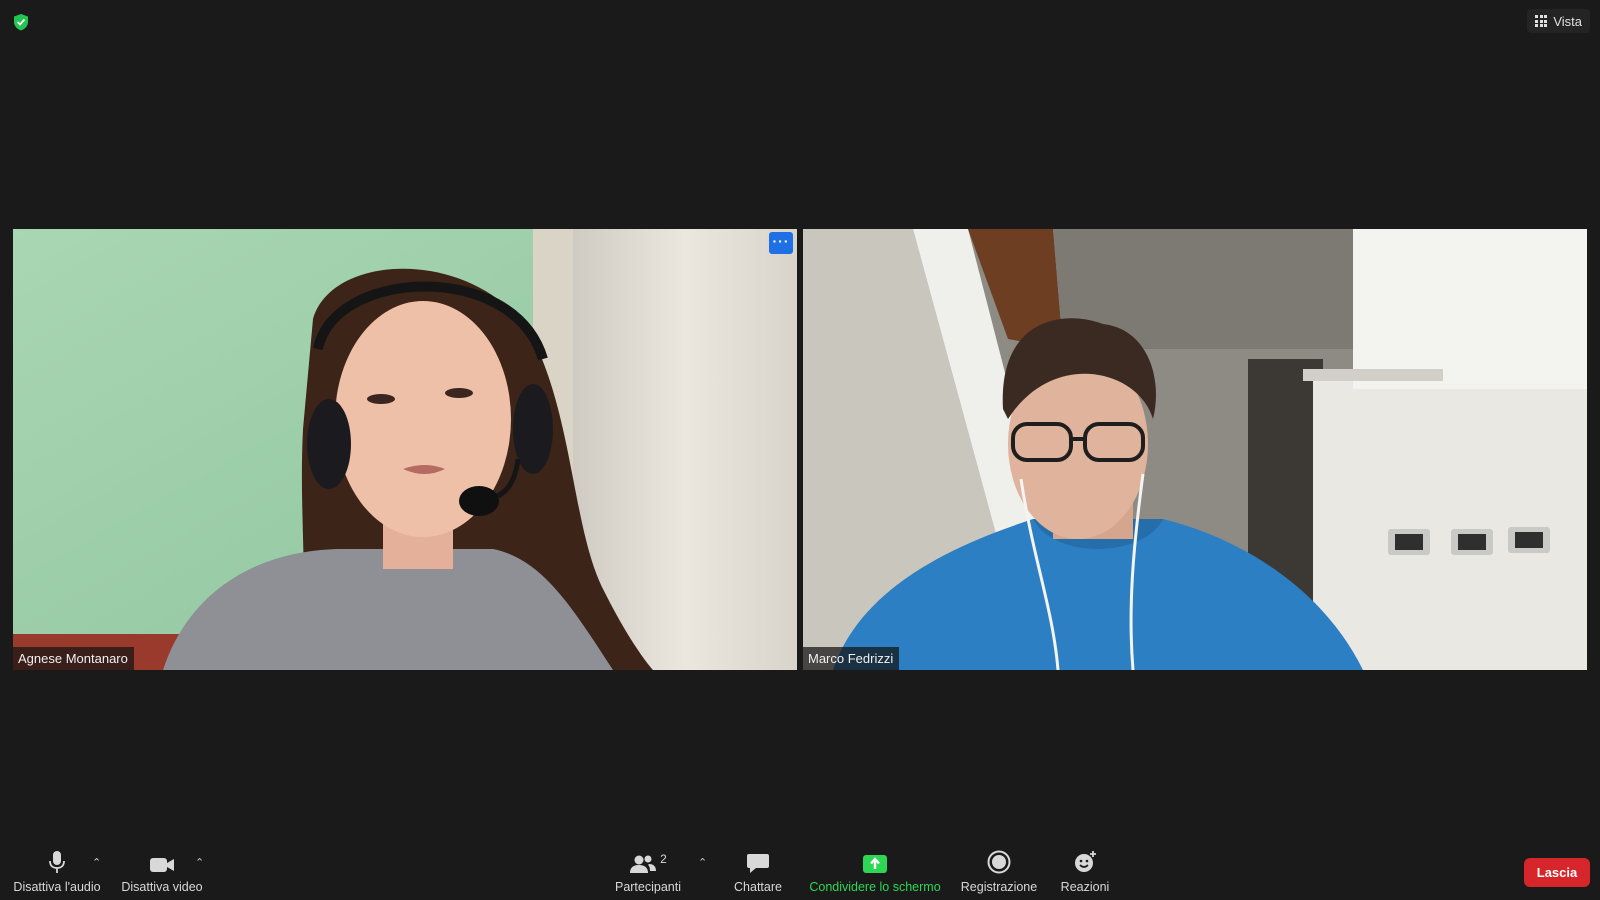  Describe the element at coordinates (758, 859) in the screenshot. I see `chat-icon` at that location.